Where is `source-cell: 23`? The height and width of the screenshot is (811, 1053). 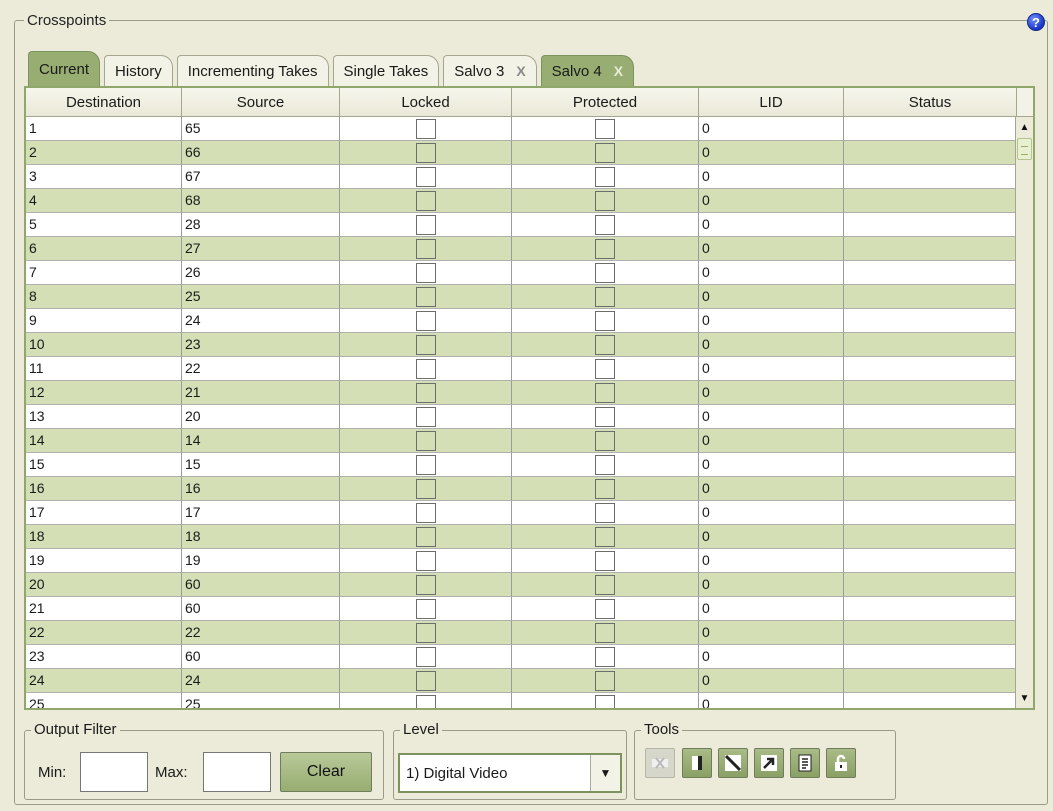
source-cell: 23 is located at coordinates (261, 345).